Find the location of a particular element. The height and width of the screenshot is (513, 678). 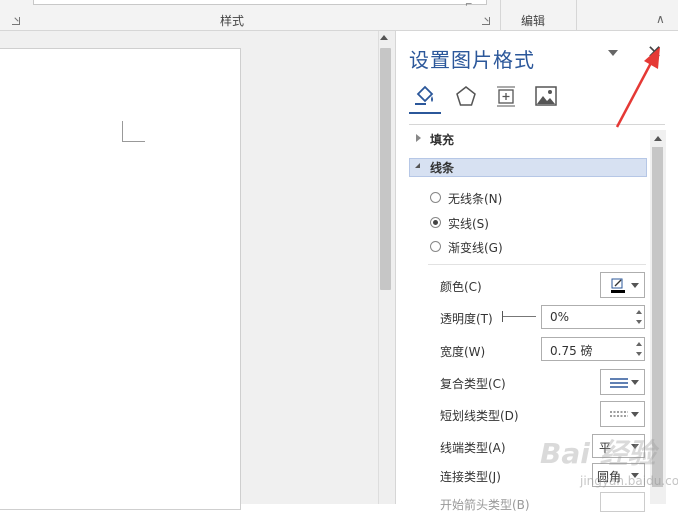

watermark-url: jingyan.baidu.com is located at coordinates (629, 481).